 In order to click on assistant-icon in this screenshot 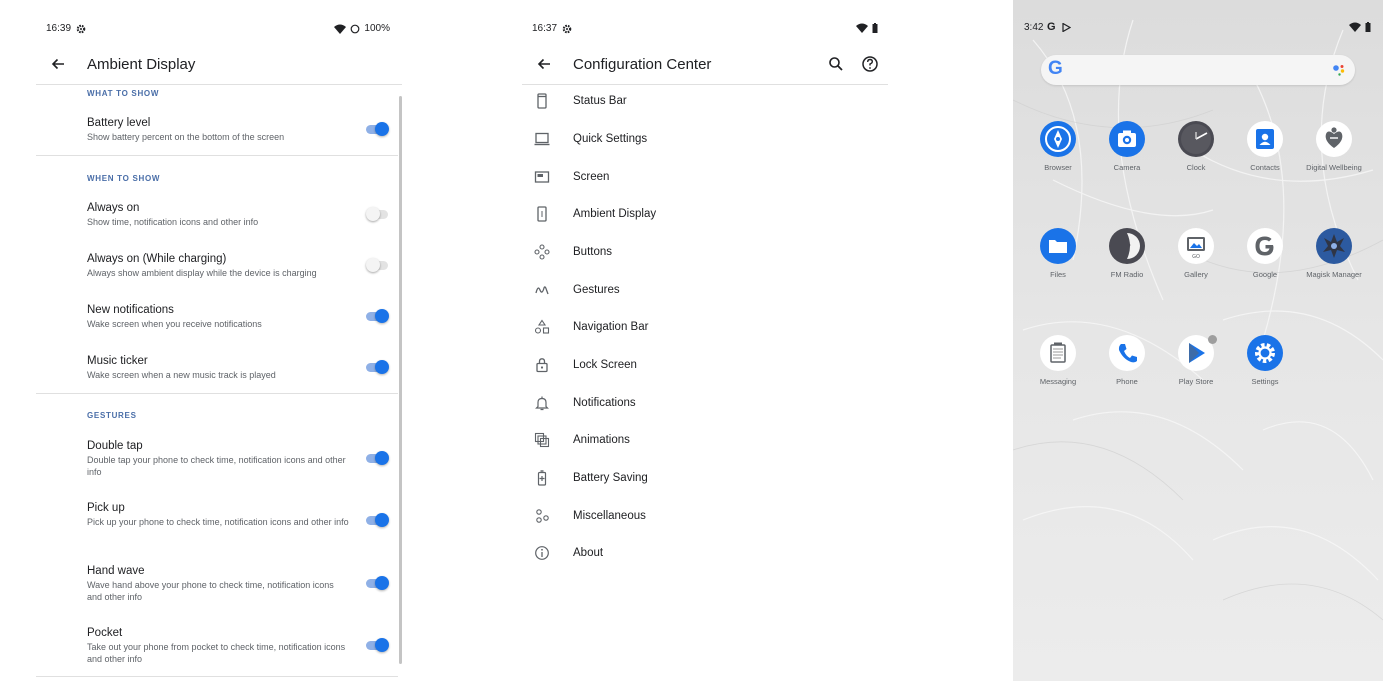, I will do `click(1339, 70)`.